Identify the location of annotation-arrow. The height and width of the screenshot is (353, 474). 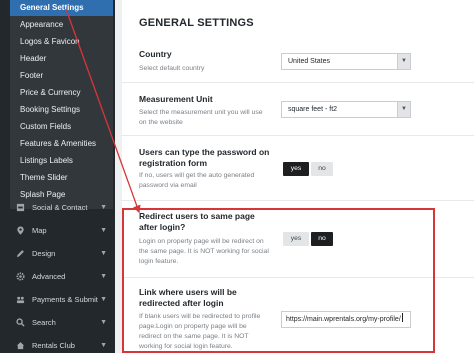
(103, 111).